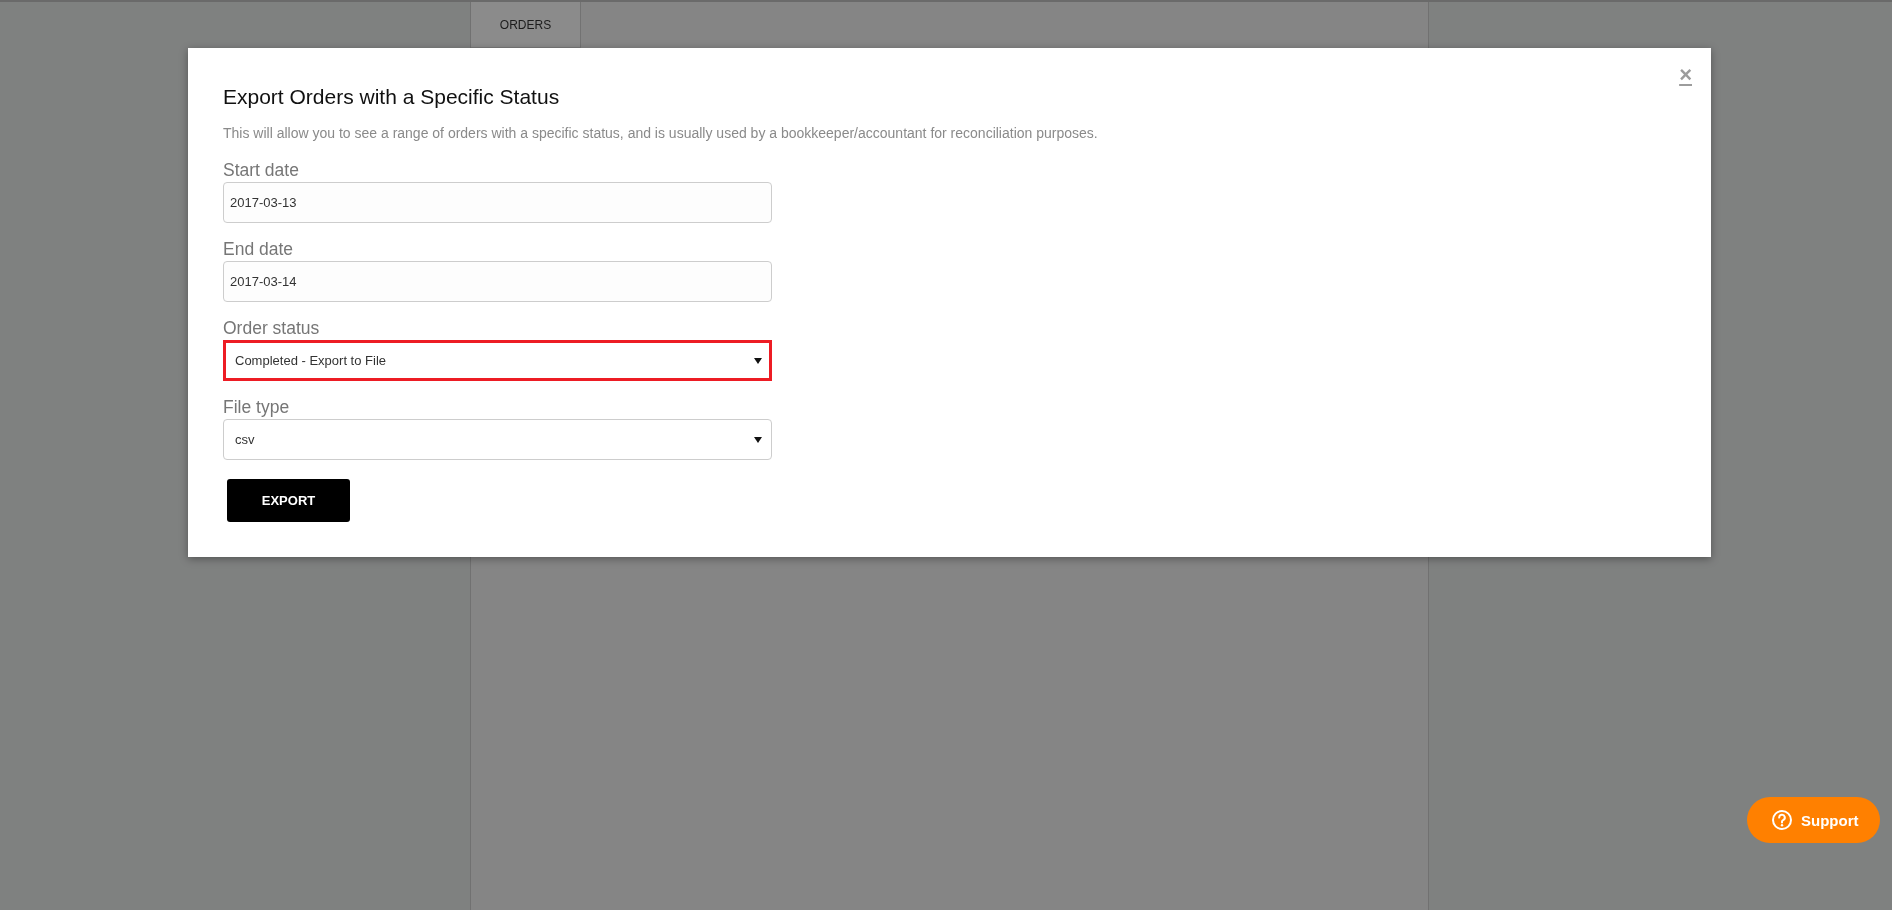 The image size is (1892, 910). I want to click on help-icon, so click(1782, 820).